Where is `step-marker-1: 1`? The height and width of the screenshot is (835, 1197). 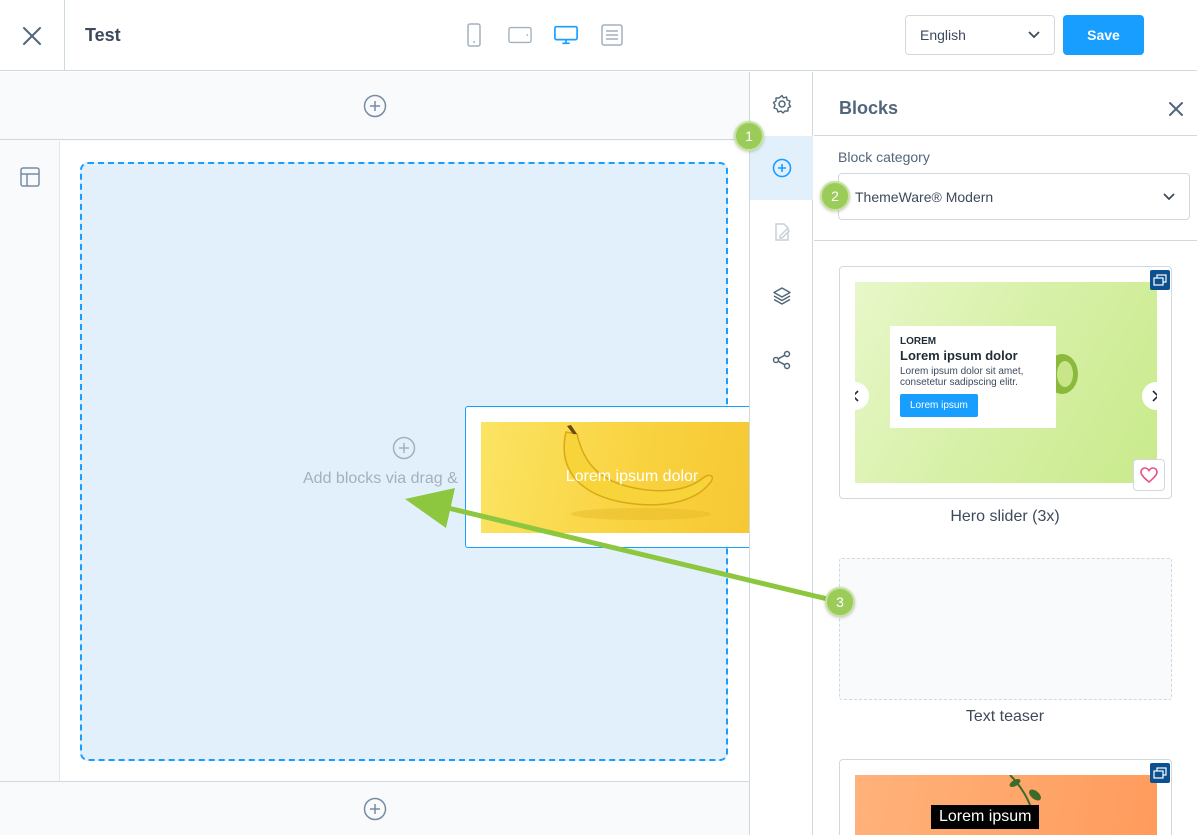
step-marker-1: 1 is located at coordinates (749, 136).